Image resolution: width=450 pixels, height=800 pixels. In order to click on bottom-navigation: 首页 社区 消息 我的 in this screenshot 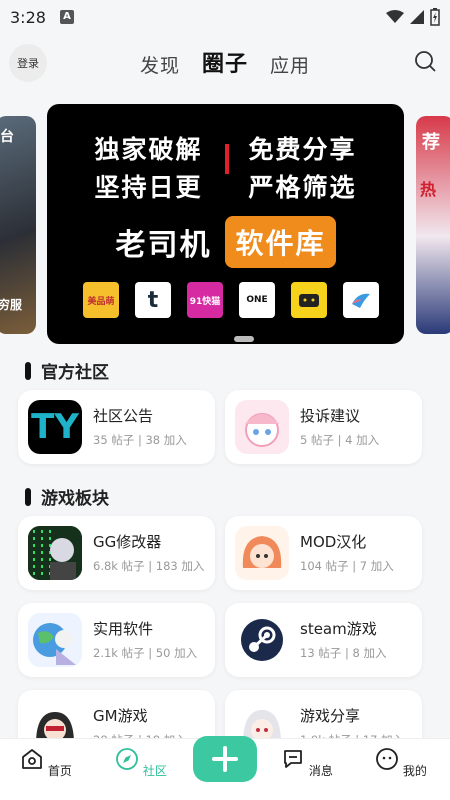, I will do `click(225, 768)`.